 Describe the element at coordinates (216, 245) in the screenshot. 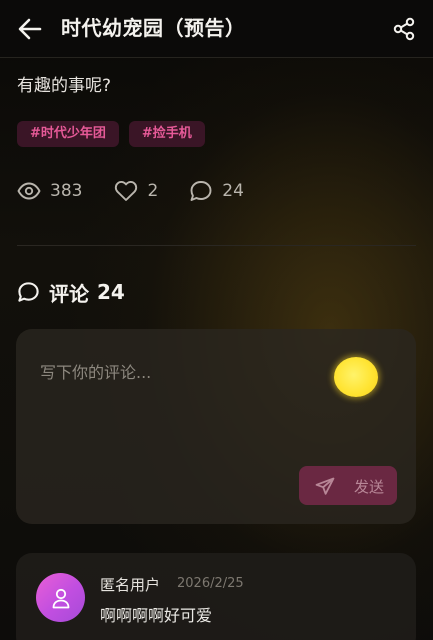

I see `divider` at that location.